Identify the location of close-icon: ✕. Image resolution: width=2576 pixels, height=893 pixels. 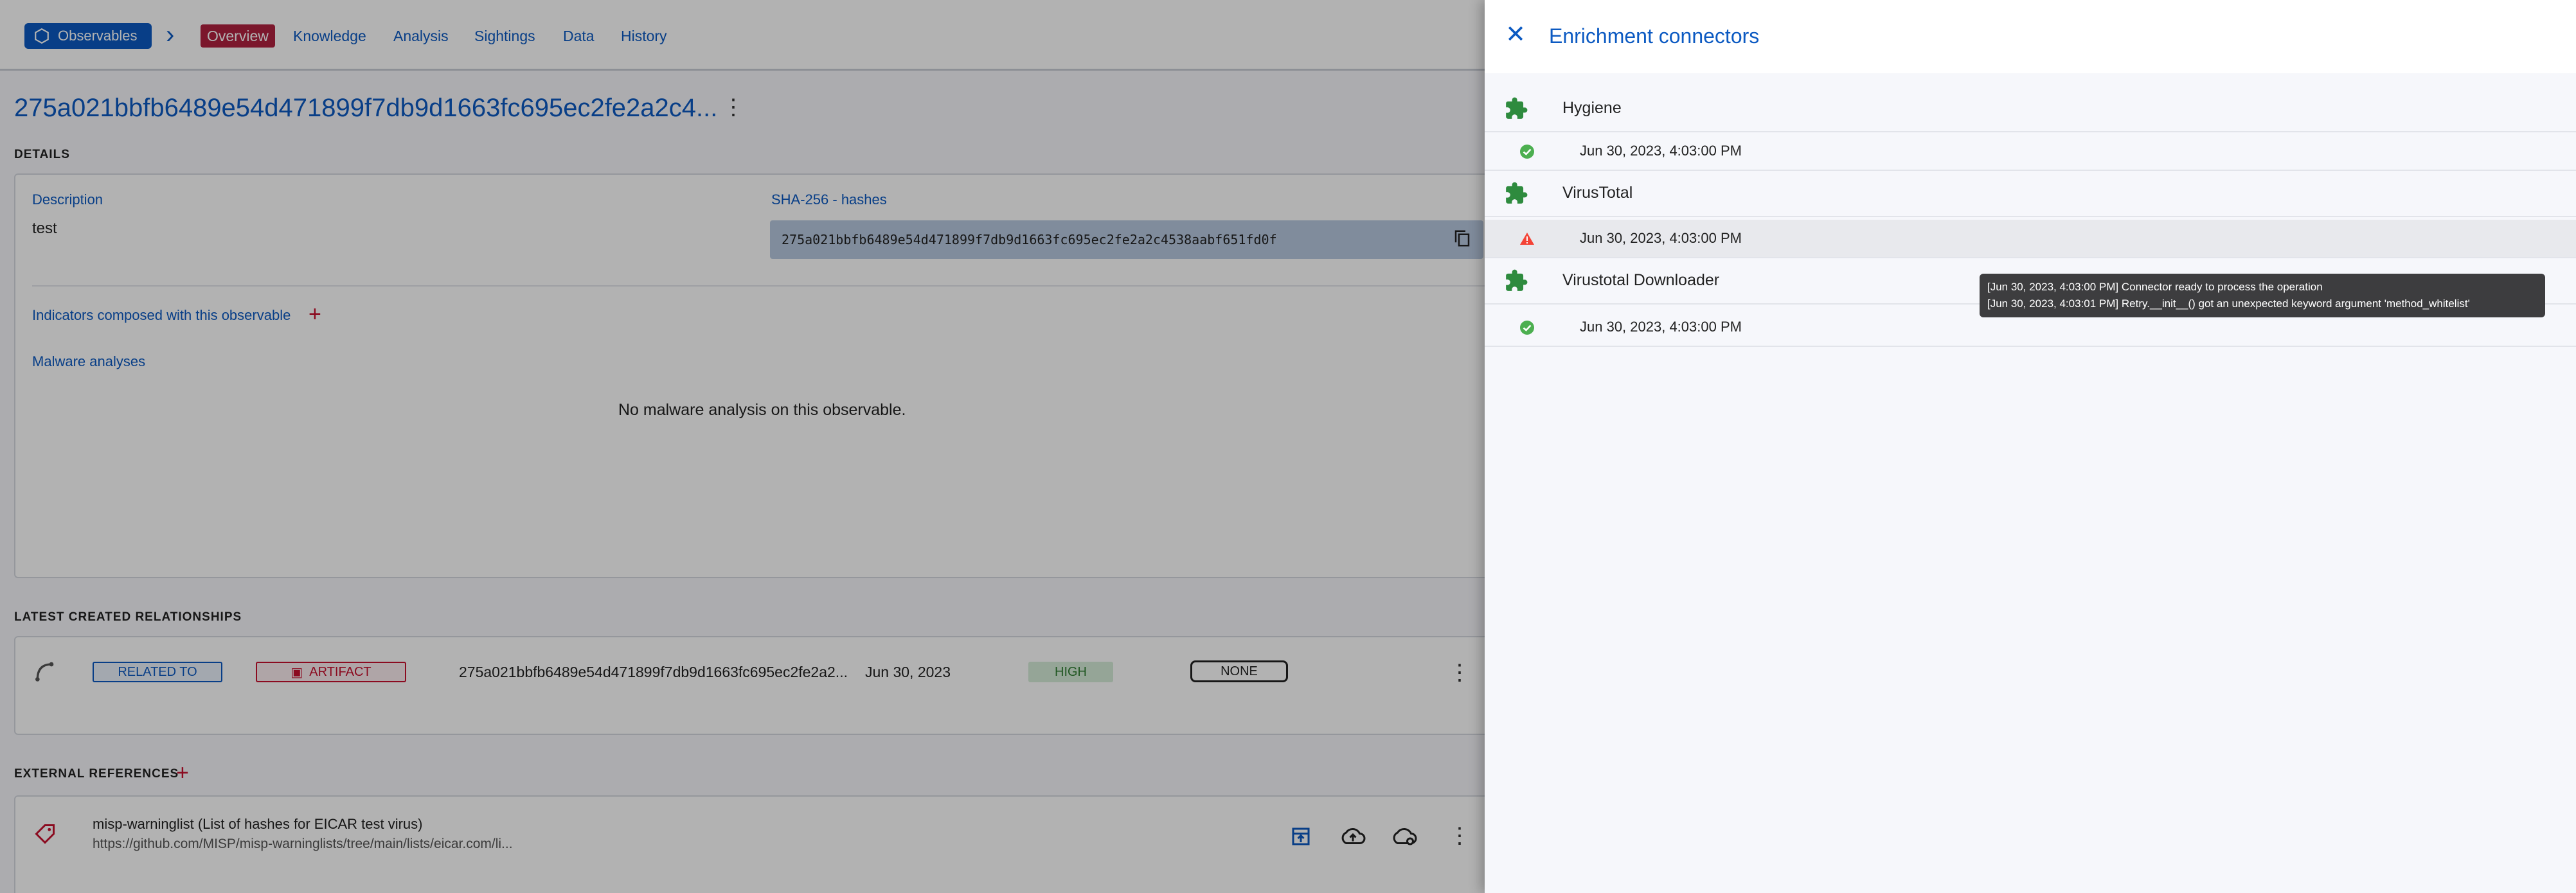
(1515, 35).